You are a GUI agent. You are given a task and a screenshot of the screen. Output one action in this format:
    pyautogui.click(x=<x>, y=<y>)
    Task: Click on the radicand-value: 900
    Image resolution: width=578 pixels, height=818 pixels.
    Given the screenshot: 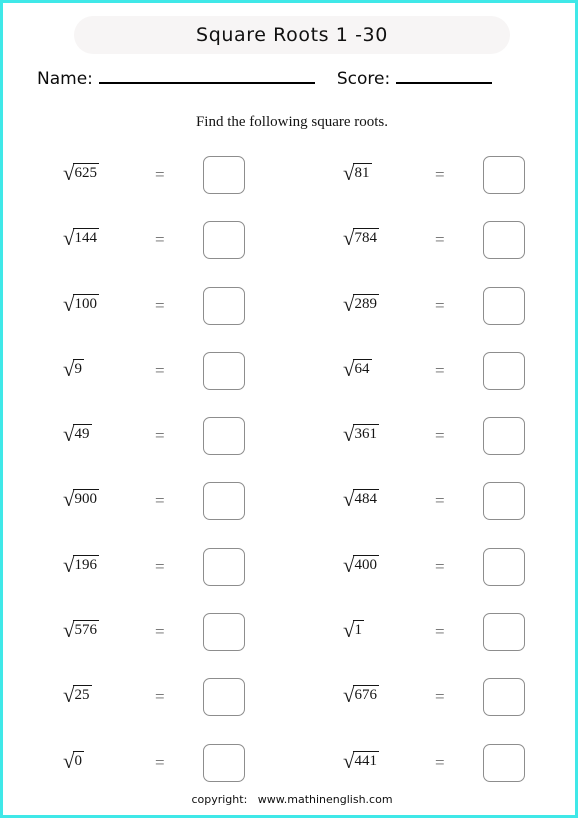 What is the action you would take?
    pyautogui.click(x=86, y=498)
    